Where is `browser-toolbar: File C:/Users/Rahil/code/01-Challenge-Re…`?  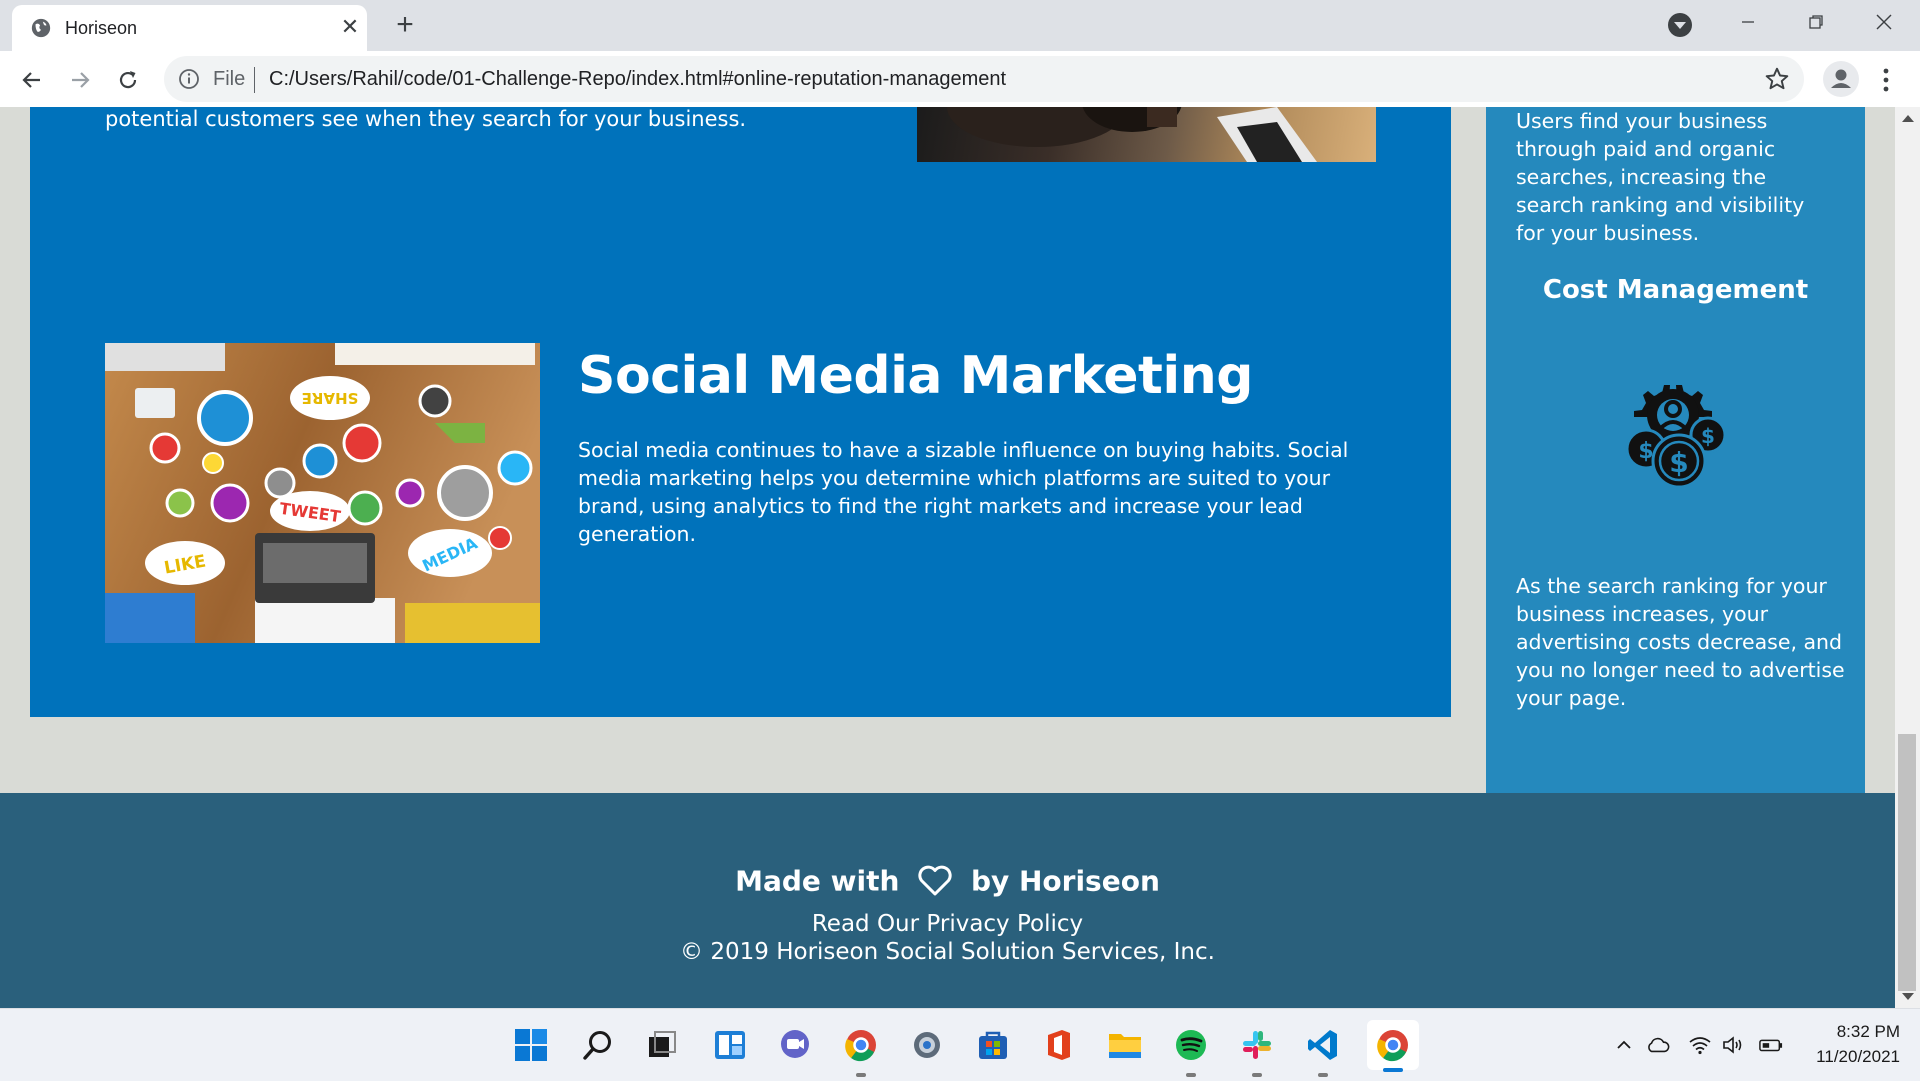
browser-toolbar: File C:/Users/Rahil/code/01-Challenge-Re… is located at coordinates (960, 79).